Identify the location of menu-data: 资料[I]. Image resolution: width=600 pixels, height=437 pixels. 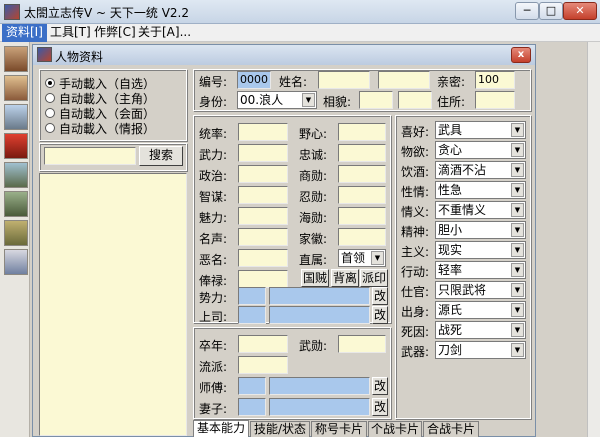
(24, 33).